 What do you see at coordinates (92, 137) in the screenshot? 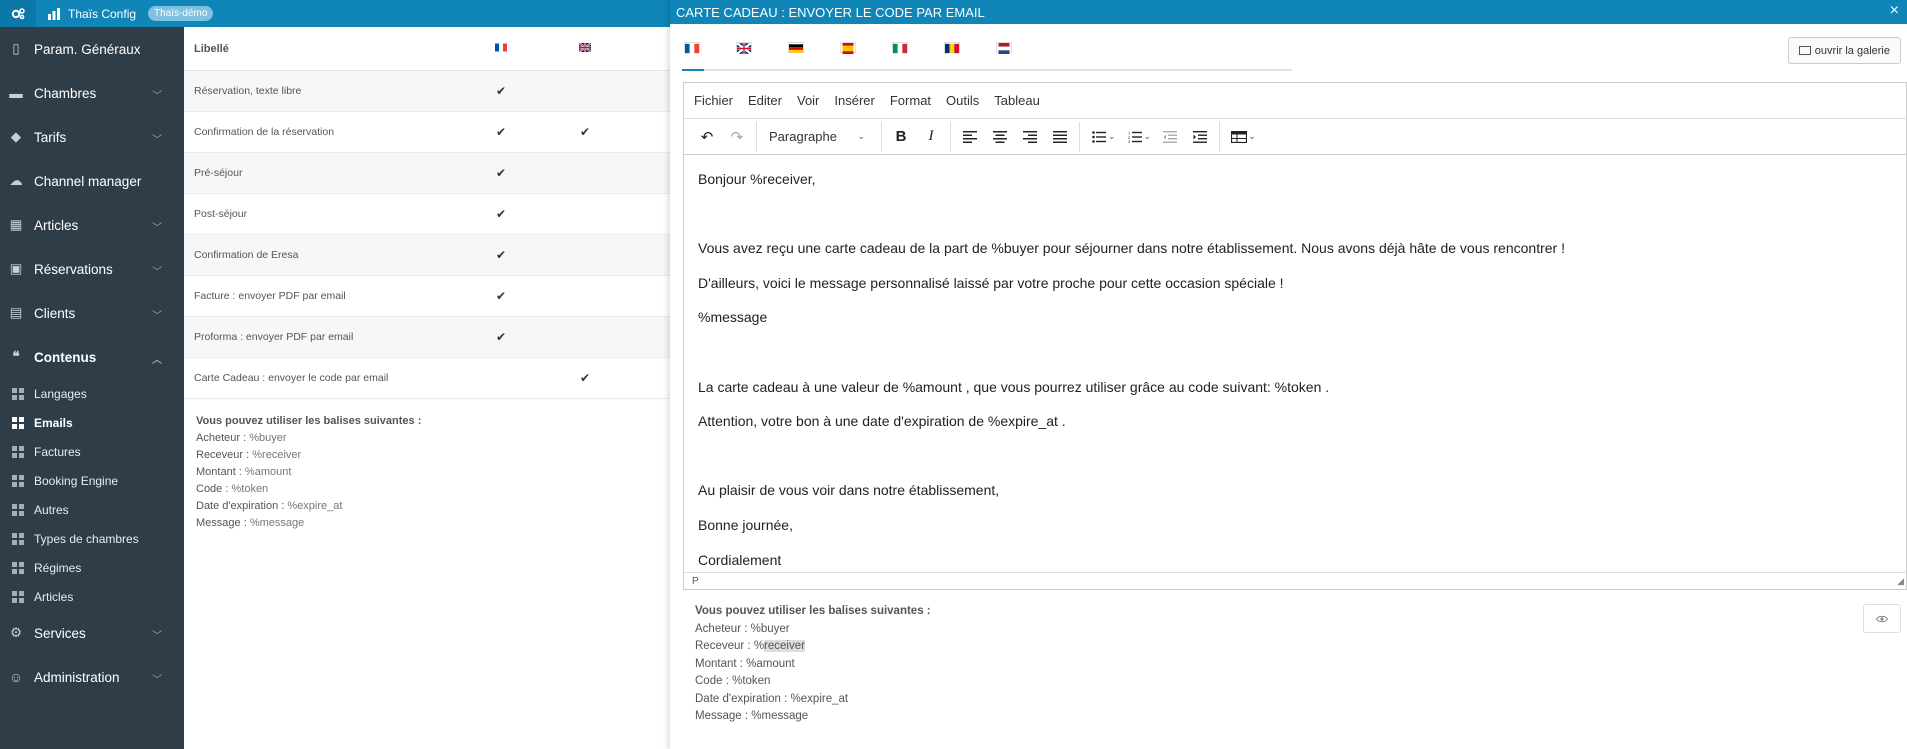
I see `sidebar-item-2: ◆ Tarifs ﹀` at bounding box center [92, 137].